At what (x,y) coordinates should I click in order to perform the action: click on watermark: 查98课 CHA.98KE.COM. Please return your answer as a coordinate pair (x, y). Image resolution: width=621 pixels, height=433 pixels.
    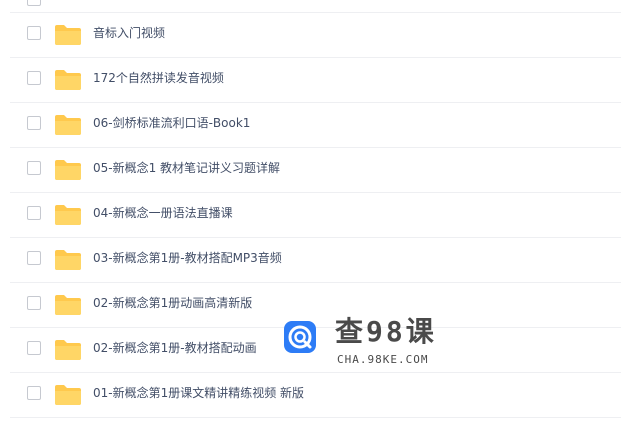
    Looking at the image, I should click on (368, 345).